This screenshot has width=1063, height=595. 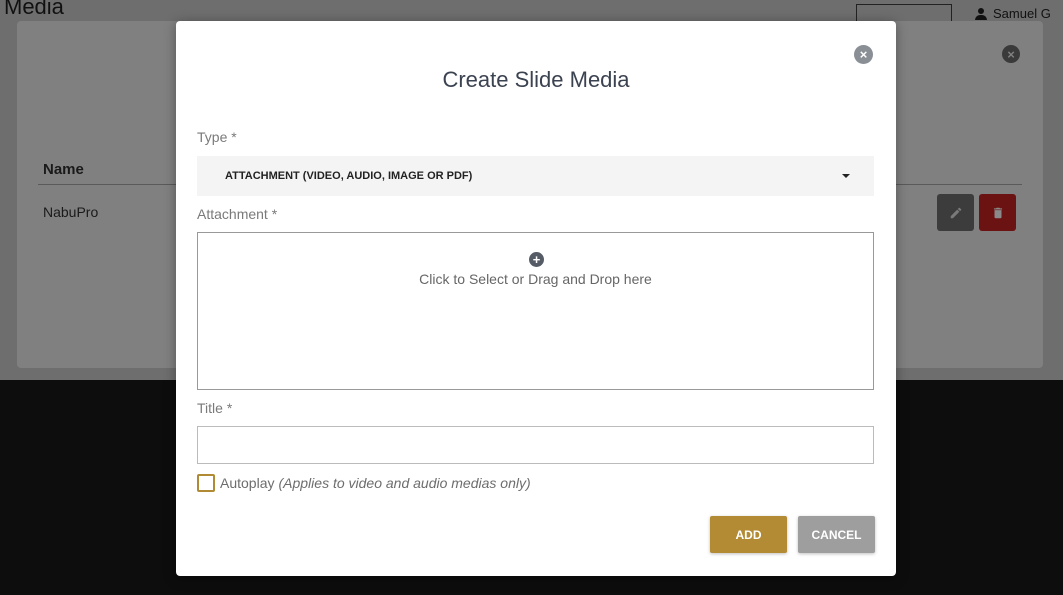 What do you see at coordinates (536, 259) in the screenshot?
I see `plus-circle-icon: +` at bounding box center [536, 259].